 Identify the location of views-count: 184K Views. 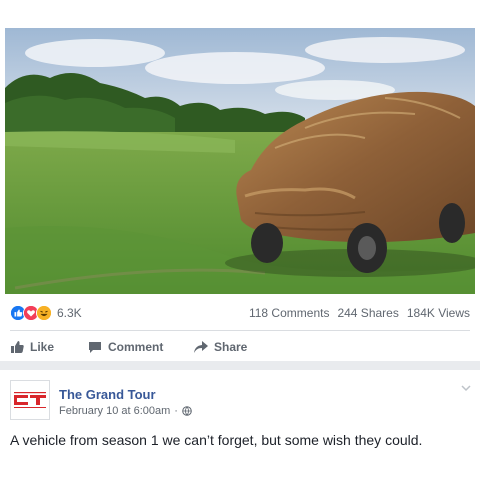
(438, 313).